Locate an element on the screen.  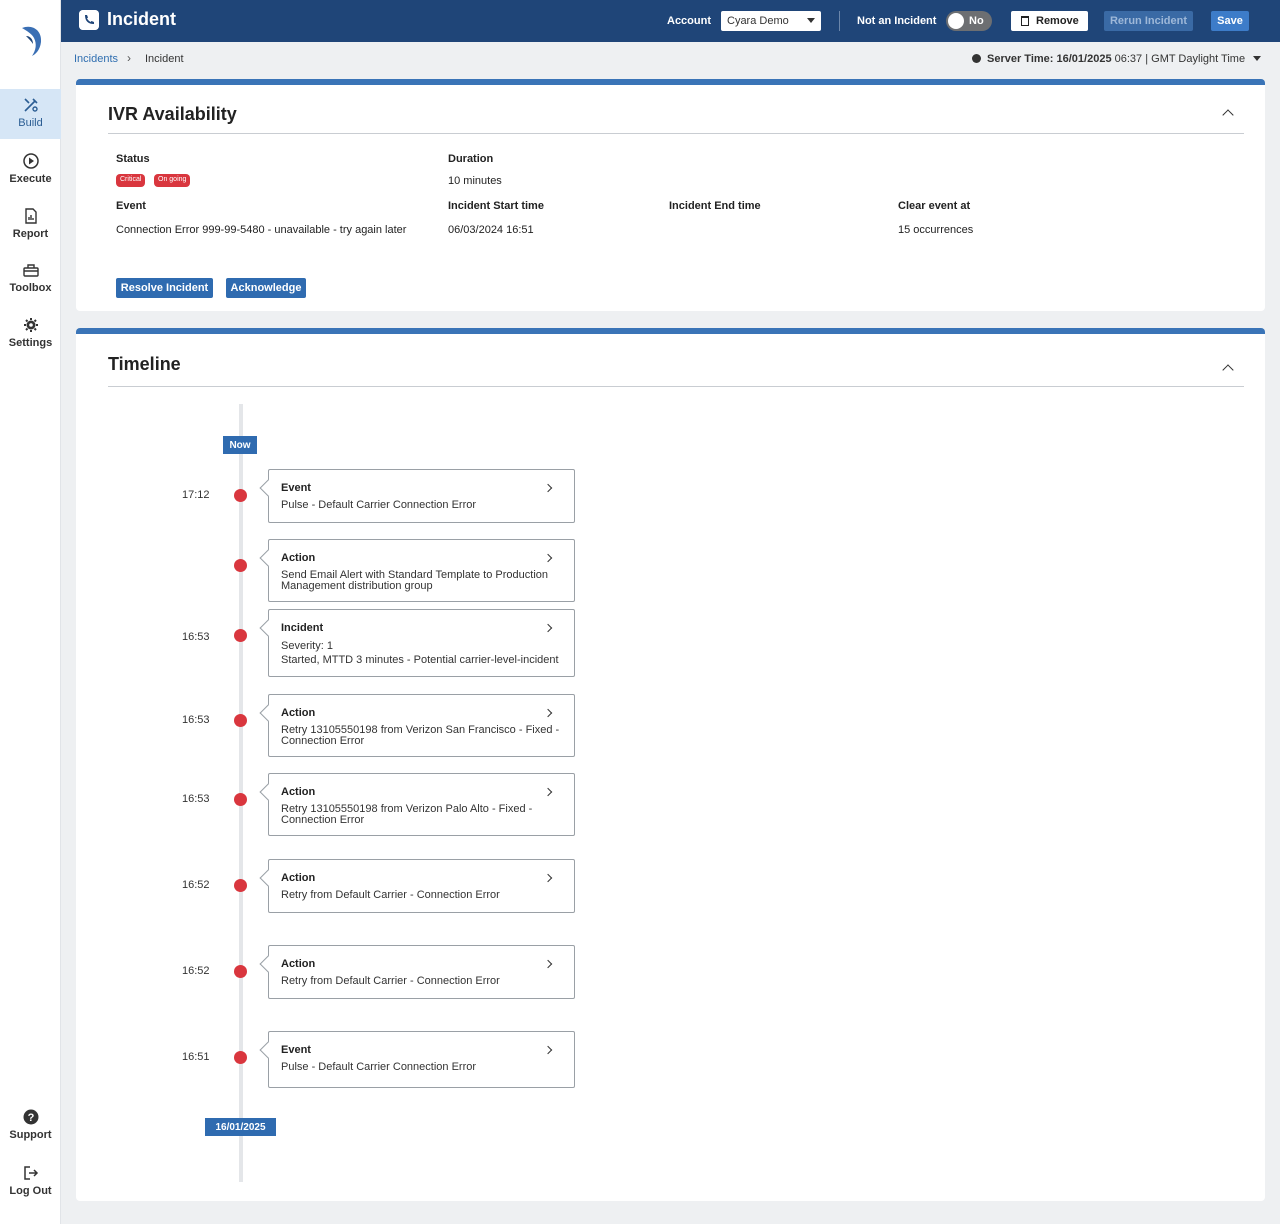
acknowledge-button: Acknowledge is located at coordinates (266, 288).